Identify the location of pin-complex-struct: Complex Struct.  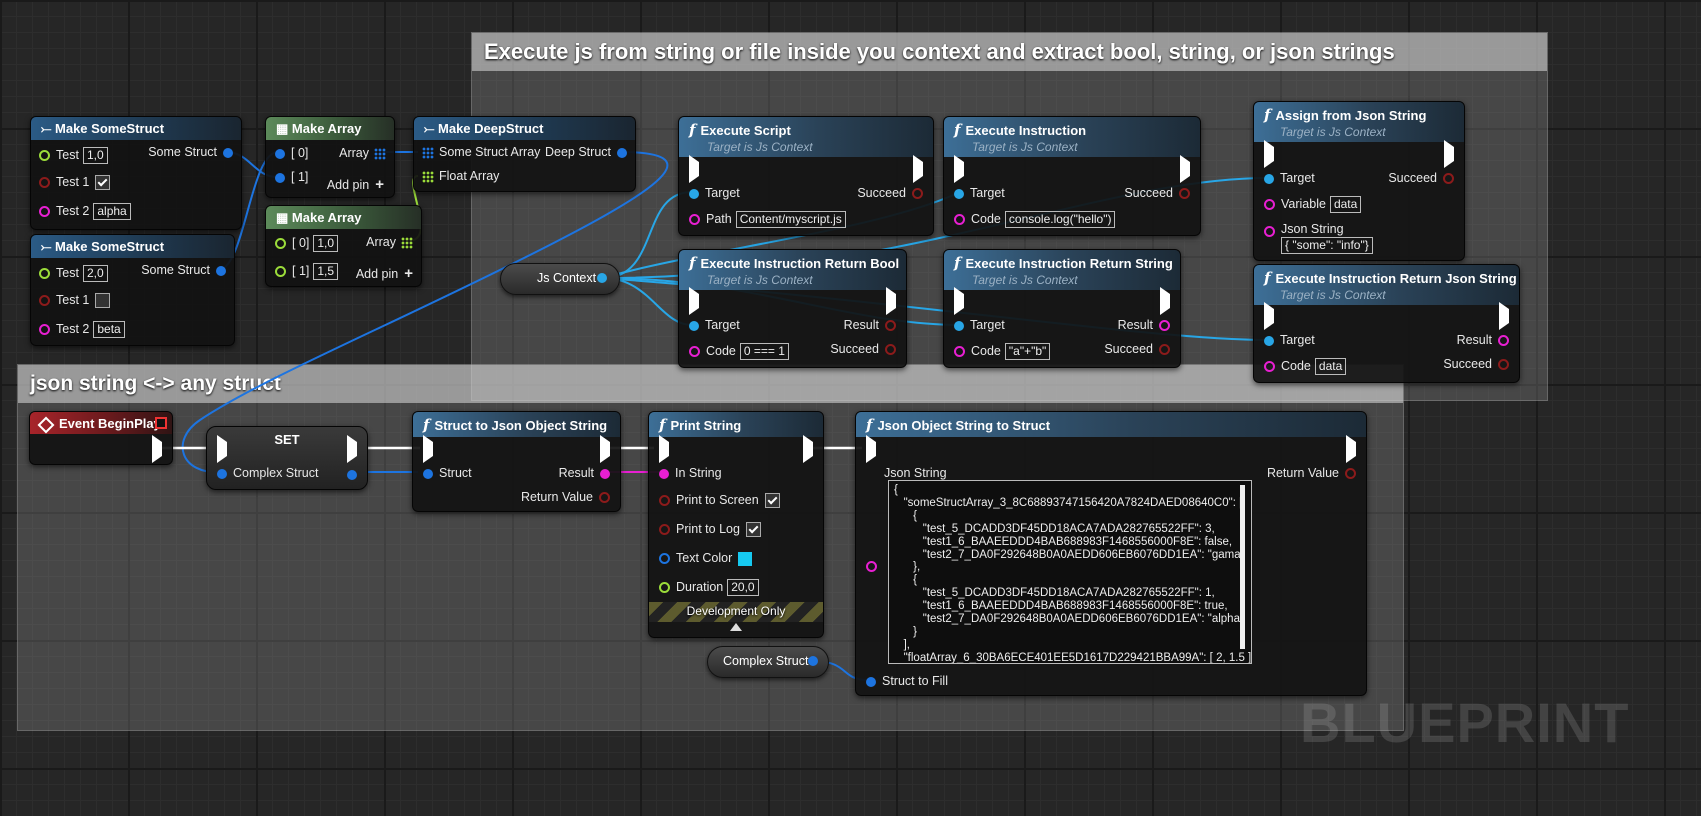
(267, 473).